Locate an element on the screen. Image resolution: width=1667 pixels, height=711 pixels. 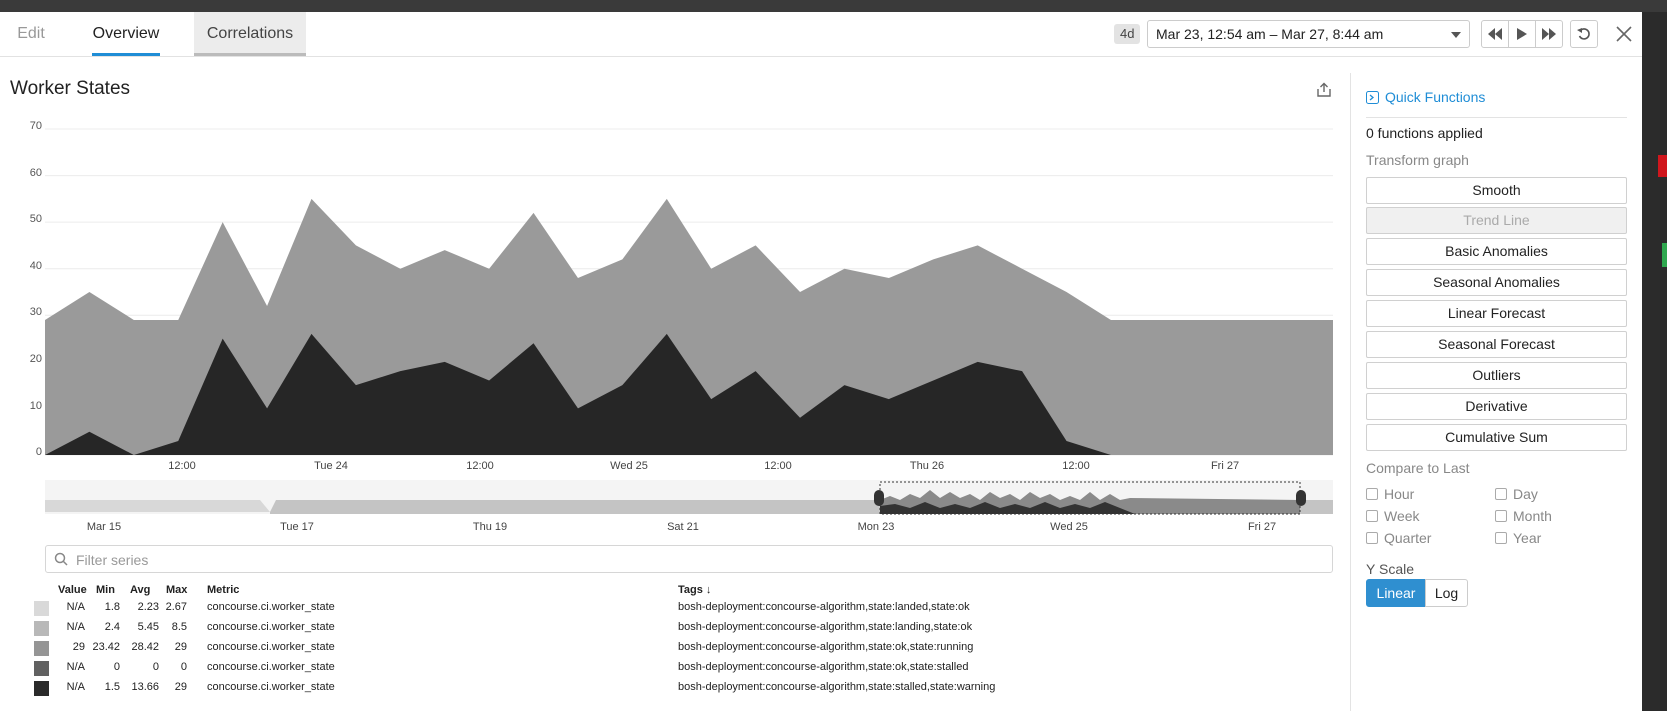
trend-line-button: Trend Line is located at coordinates (1496, 220).